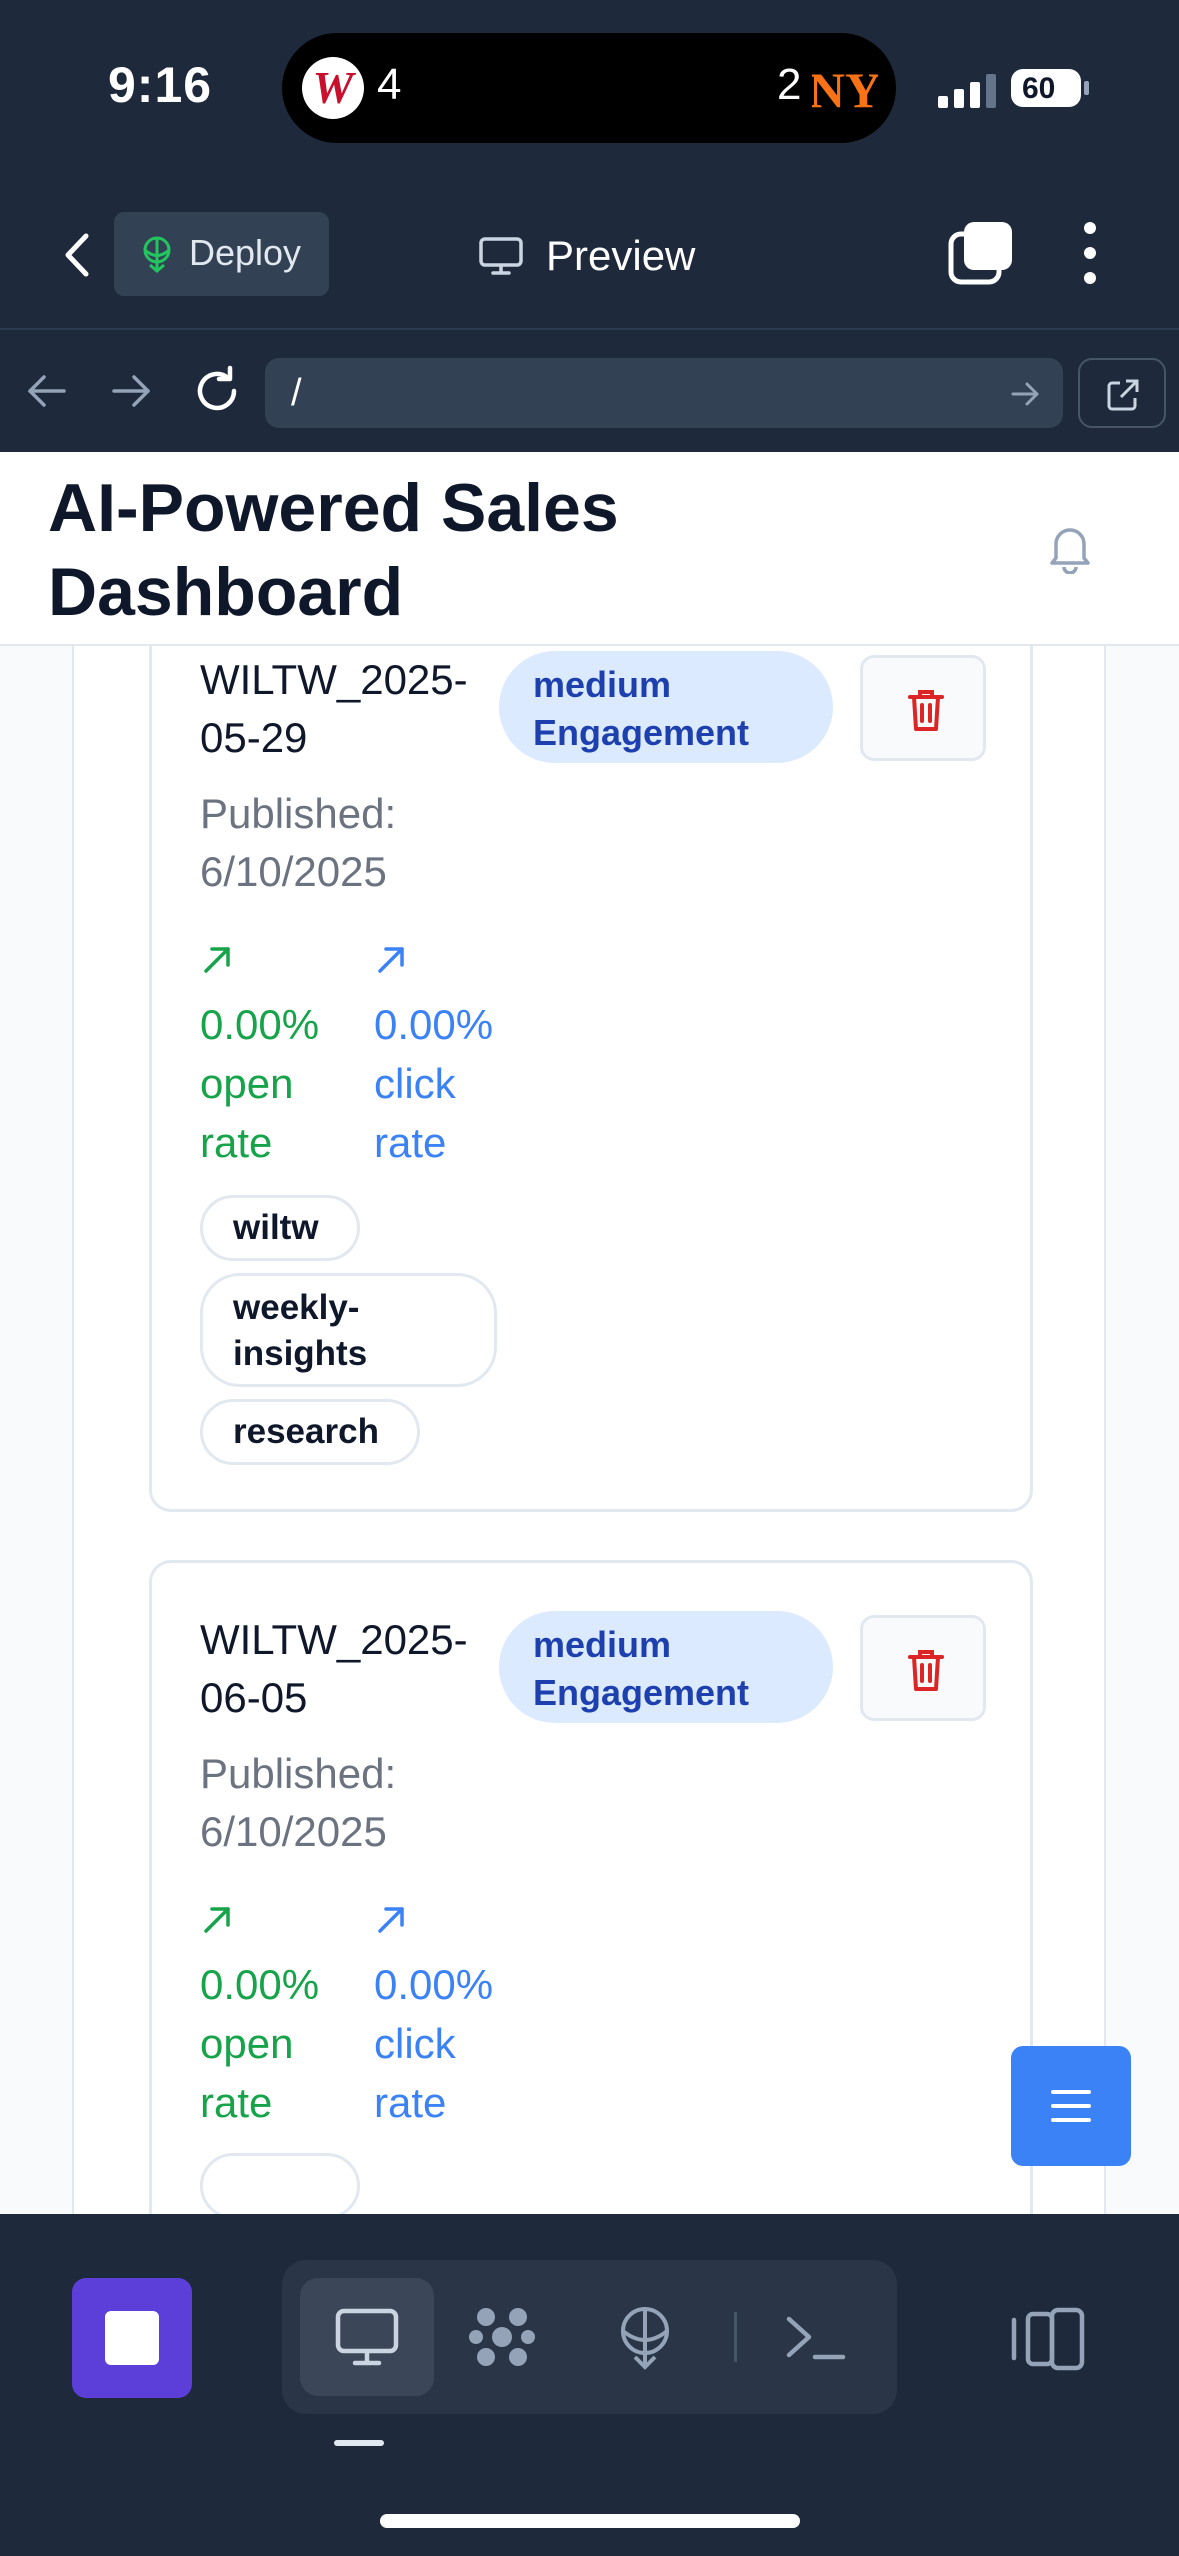 The height and width of the screenshot is (2556, 1179). I want to click on deploy-button: Deploy, so click(221, 254).